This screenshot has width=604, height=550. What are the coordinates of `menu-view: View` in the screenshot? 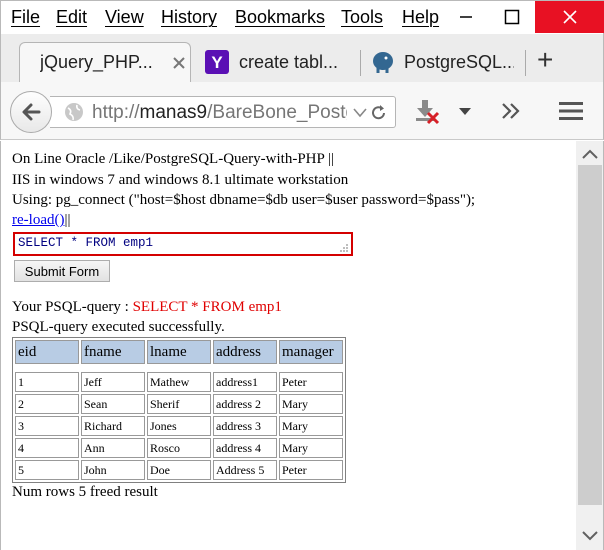 It's located at (124, 17).